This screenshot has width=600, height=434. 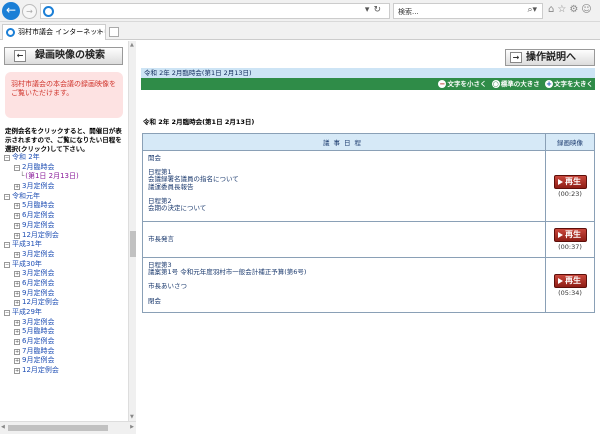 What do you see at coordinates (532, 10) in the screenshot?
I see `search-icon: ⌕▾` at bounding box center [532, 10].